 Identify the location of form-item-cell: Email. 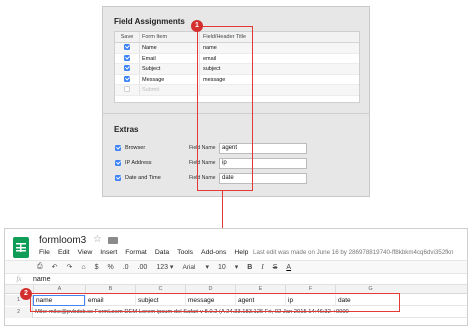
(169, 58).